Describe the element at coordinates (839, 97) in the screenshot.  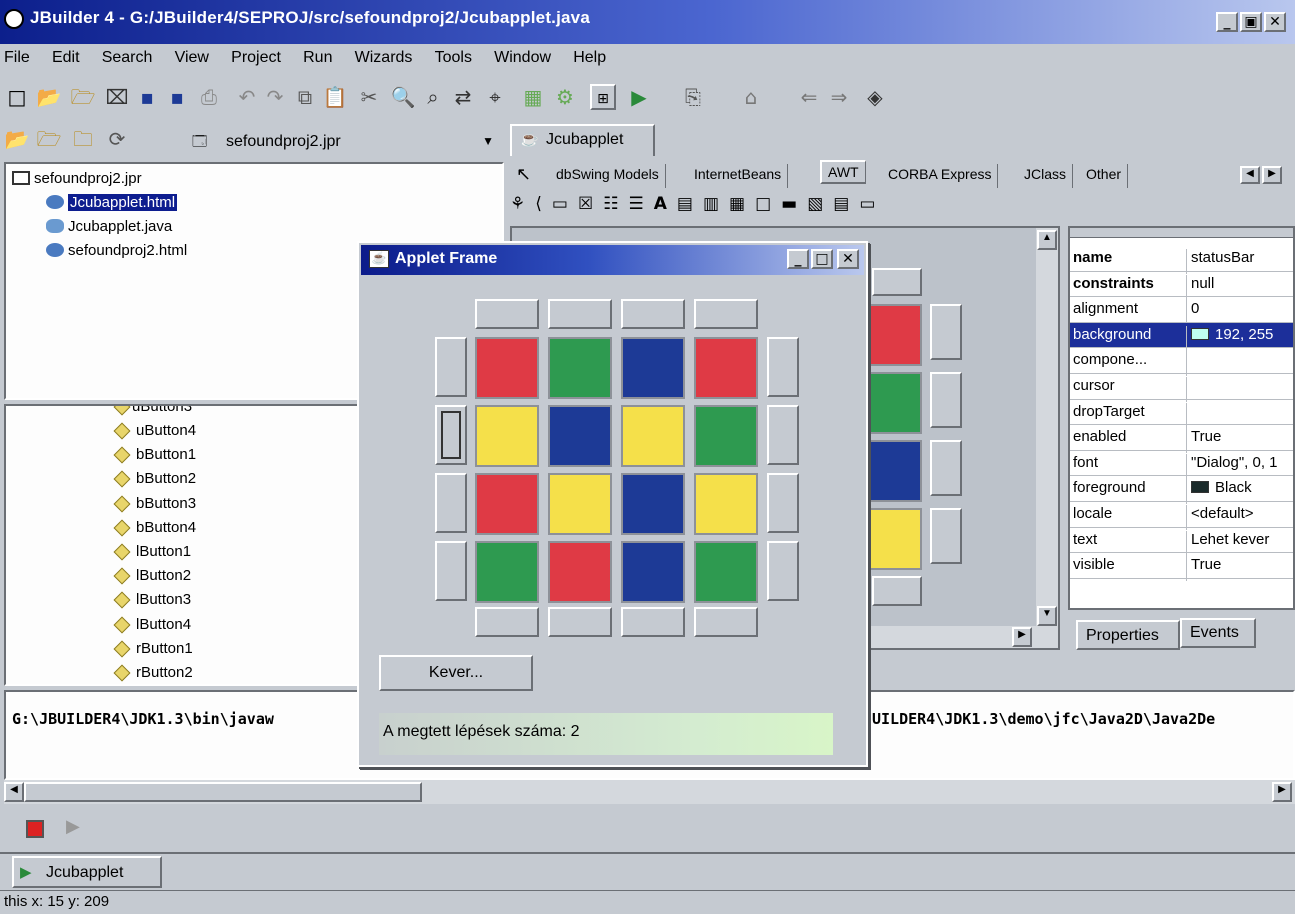
I see `forward-icon: ⇒` at that location.